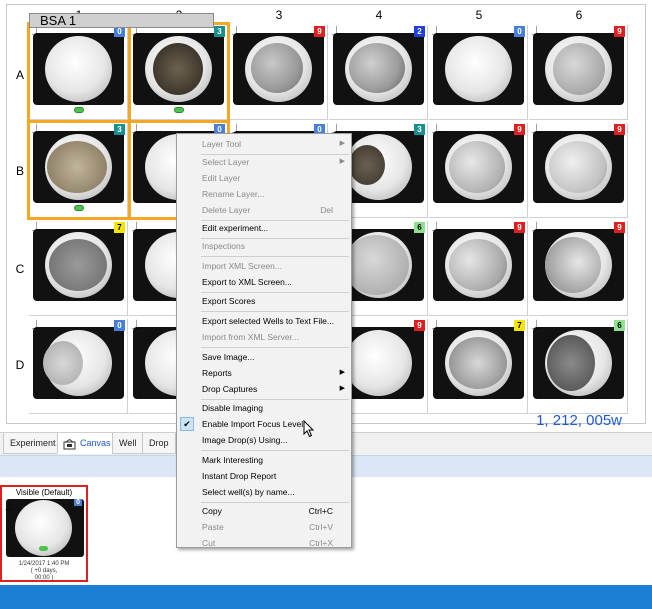  I want to click on menu-select-layer: Select Layer ▶, so click(264, 162).